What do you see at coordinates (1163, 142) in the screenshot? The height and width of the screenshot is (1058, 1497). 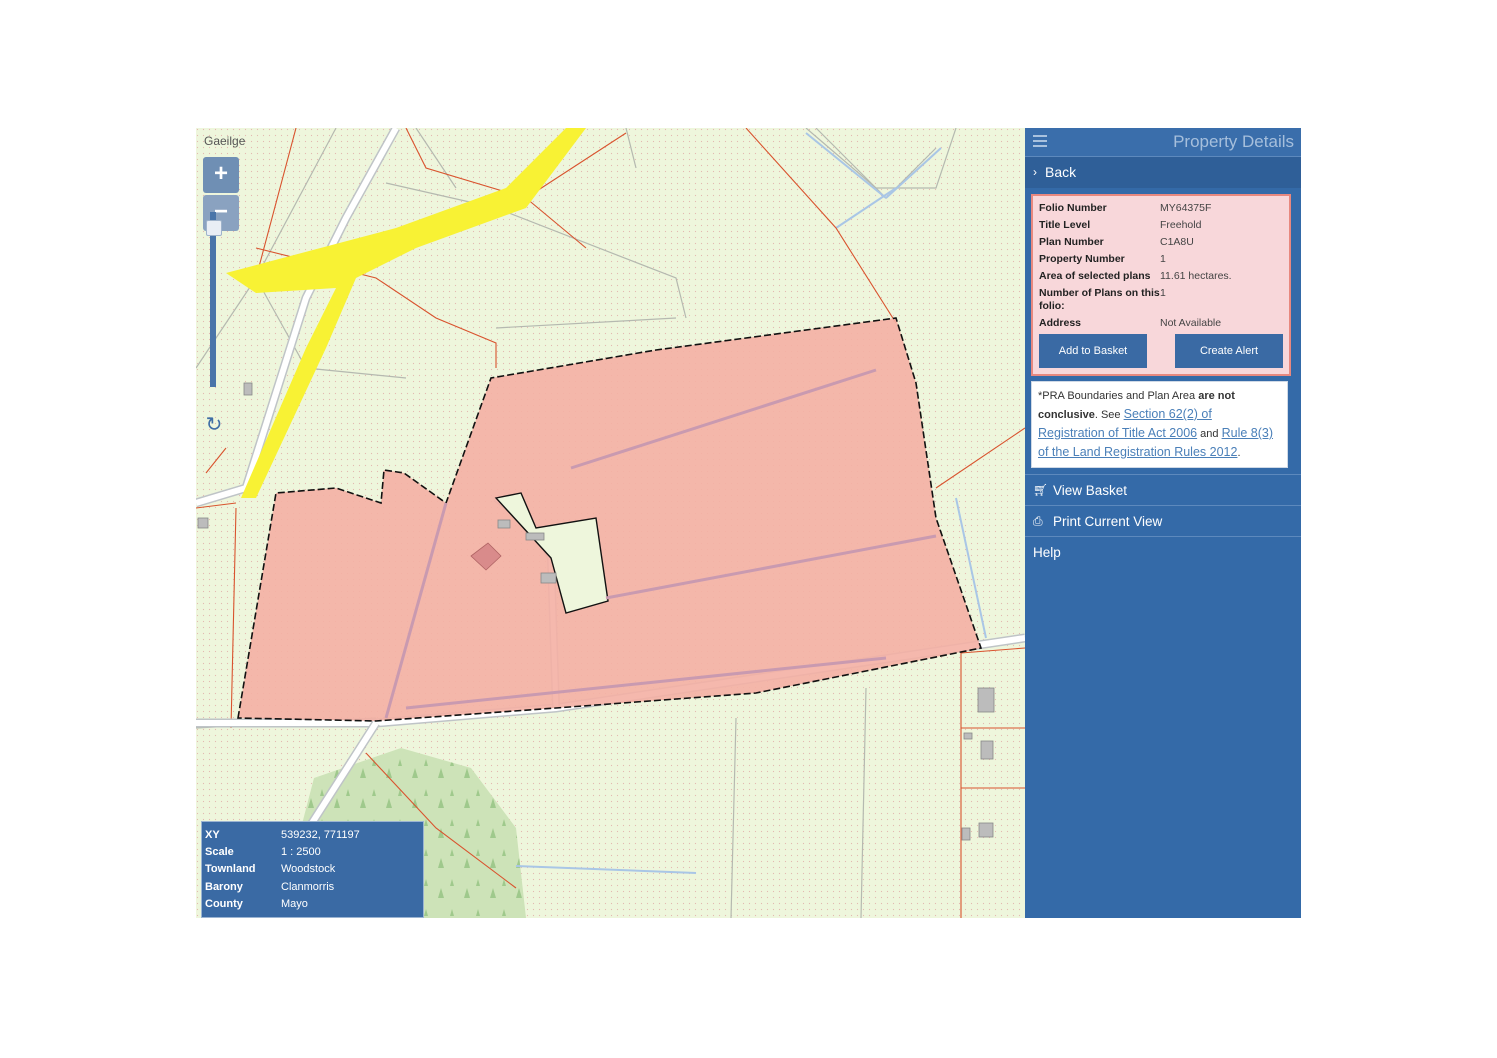 I see `panel-header: Property Details` at bounding box center [1163, 142].